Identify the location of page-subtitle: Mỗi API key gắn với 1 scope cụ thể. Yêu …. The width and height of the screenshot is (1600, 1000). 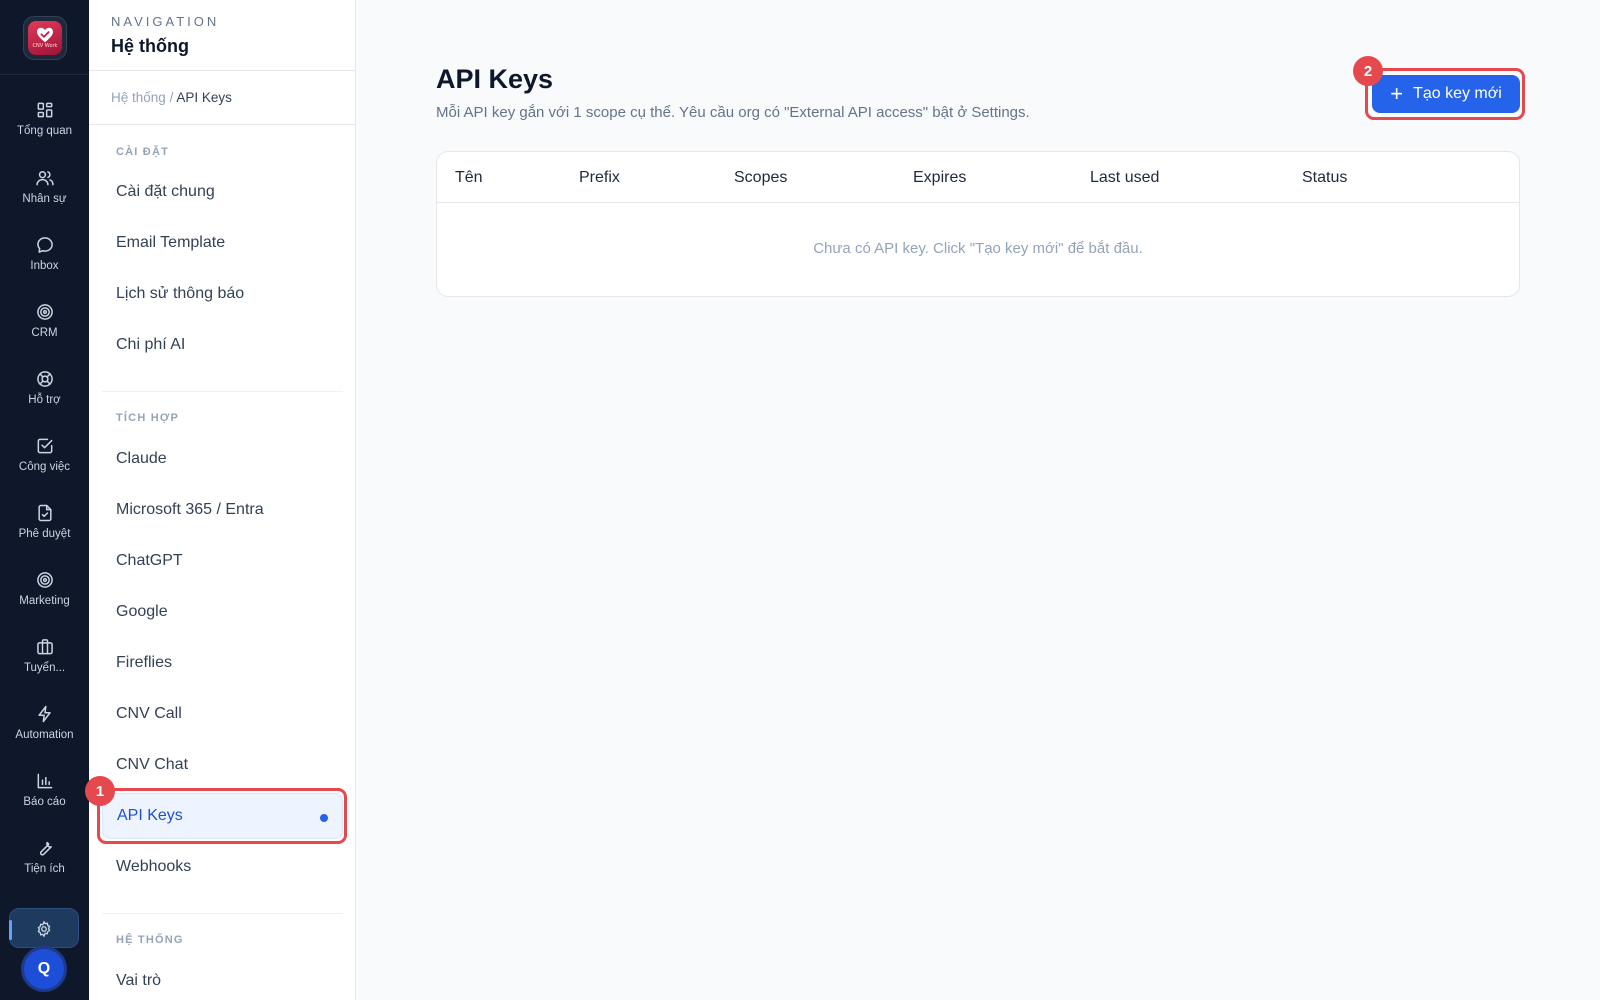
(733, 112).